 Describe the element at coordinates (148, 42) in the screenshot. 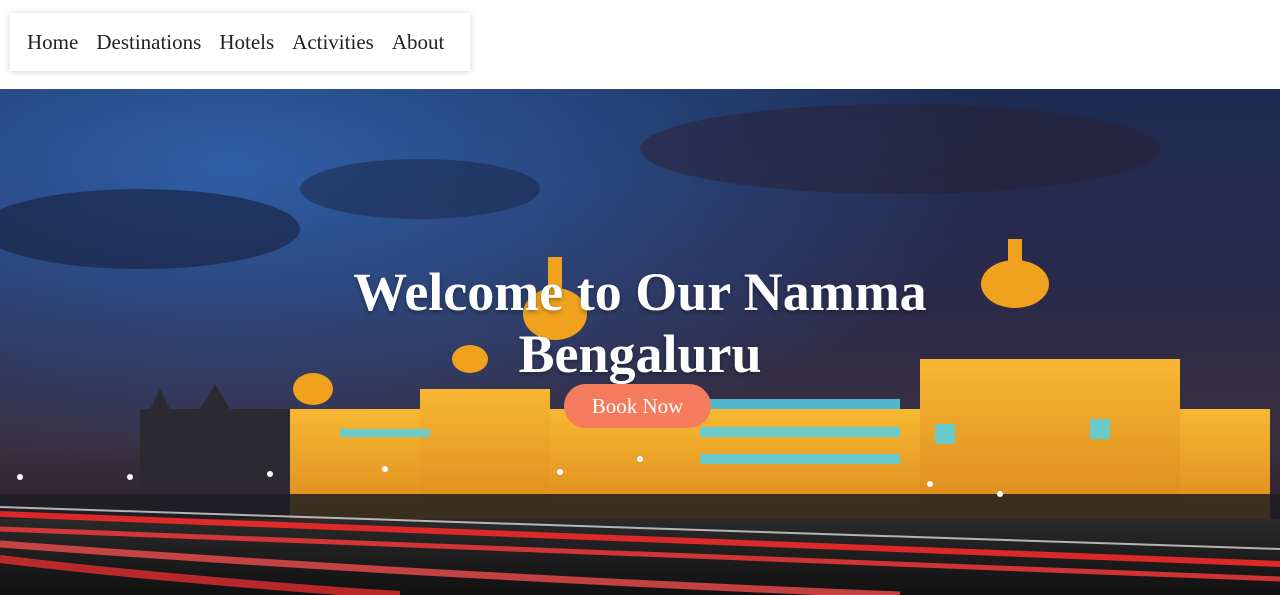

I see `nav-item-destinations: Destinations` at that location.